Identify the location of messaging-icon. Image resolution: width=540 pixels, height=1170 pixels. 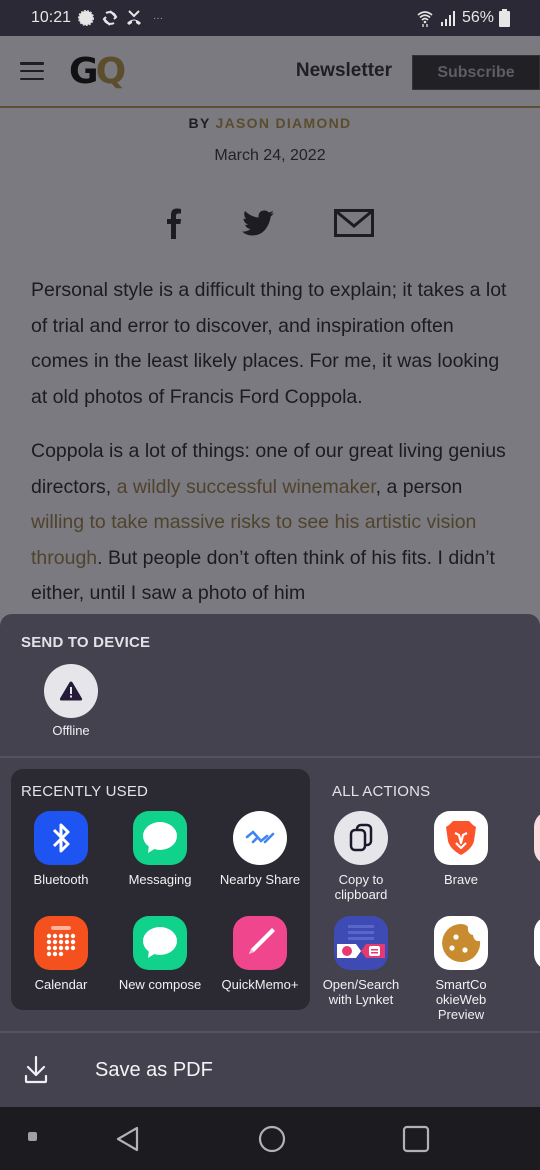
(160, 838).